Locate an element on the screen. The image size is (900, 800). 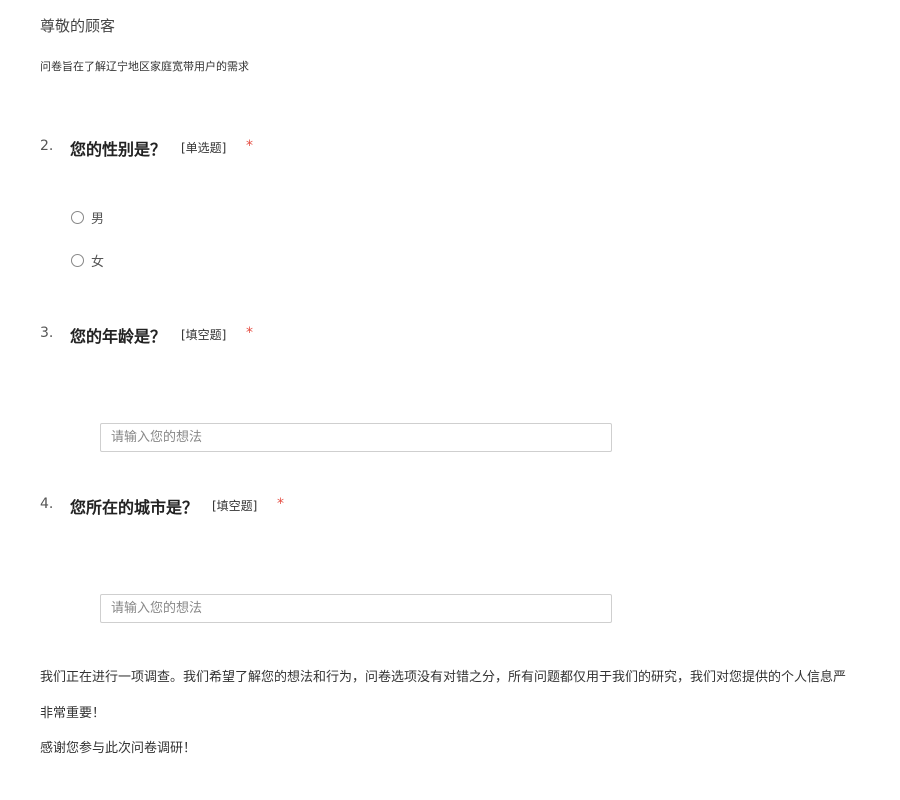
question-age: 3. 您的年龄是？ [填空题] * is located at coordinates (340, 390).